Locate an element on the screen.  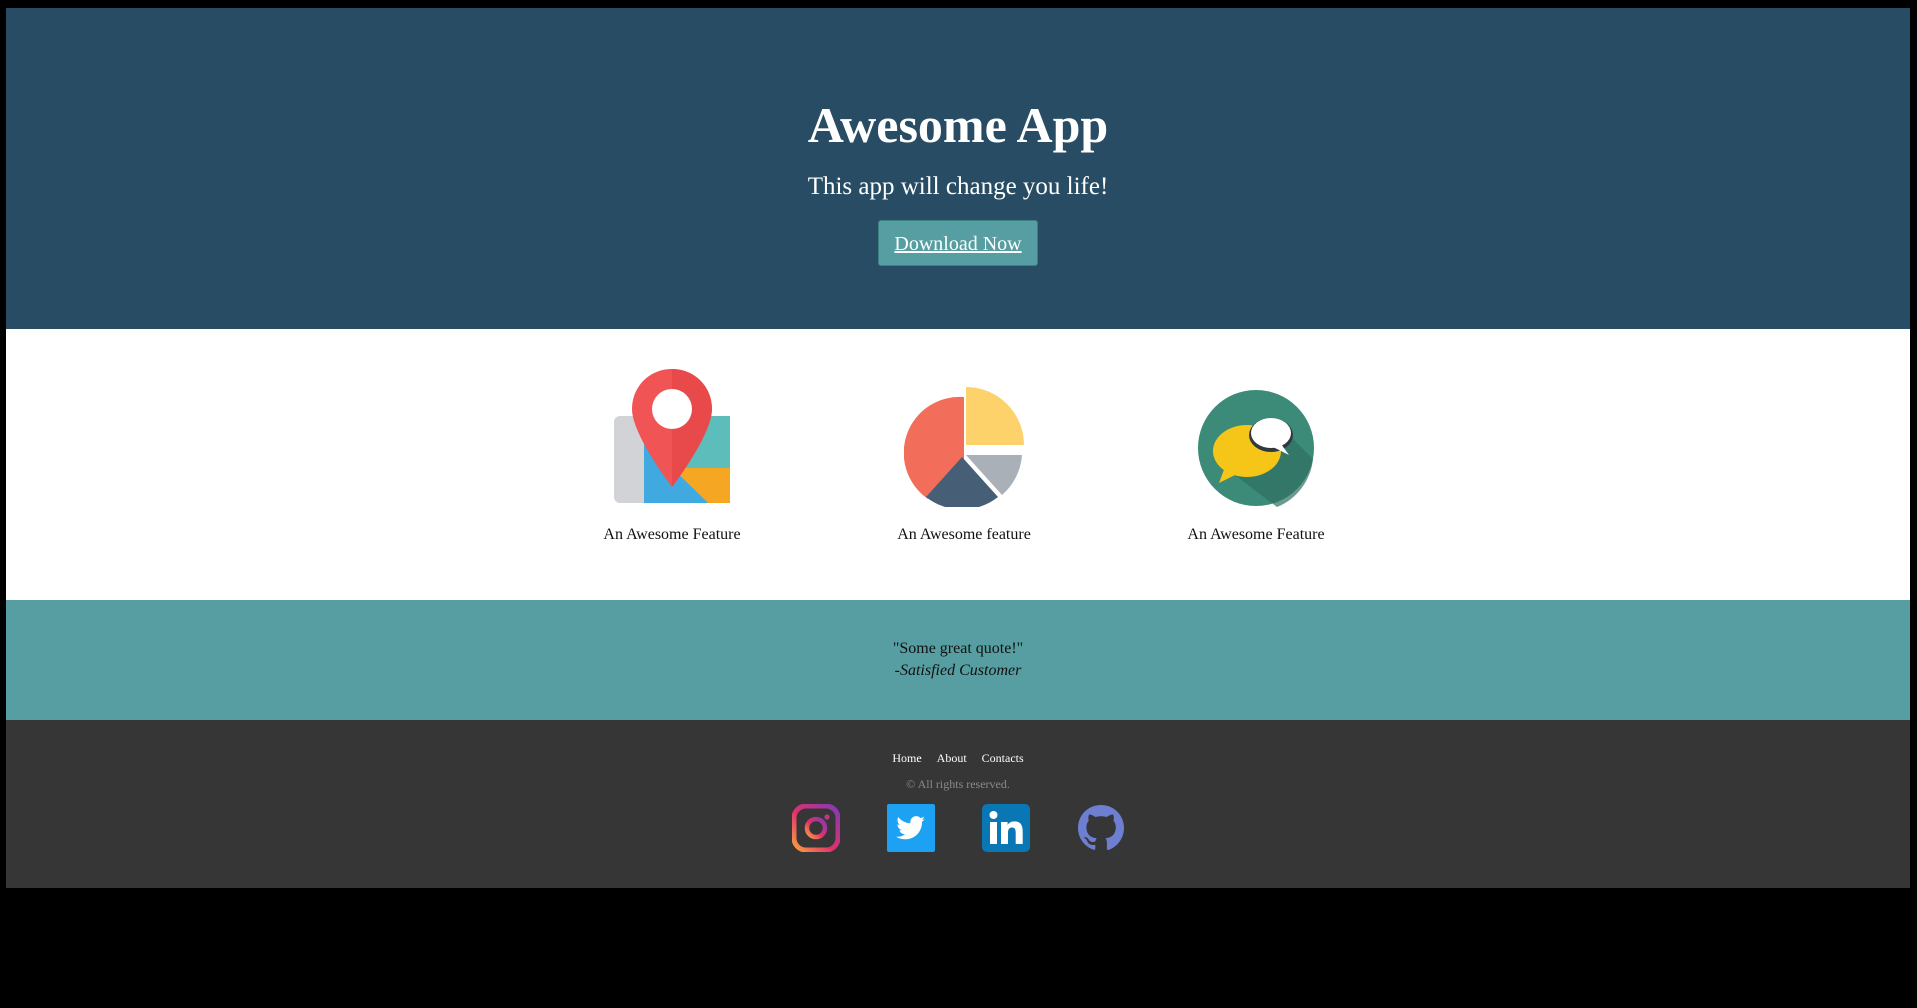
feature-label: An Awesome feature is located at coordinates (964, 534).